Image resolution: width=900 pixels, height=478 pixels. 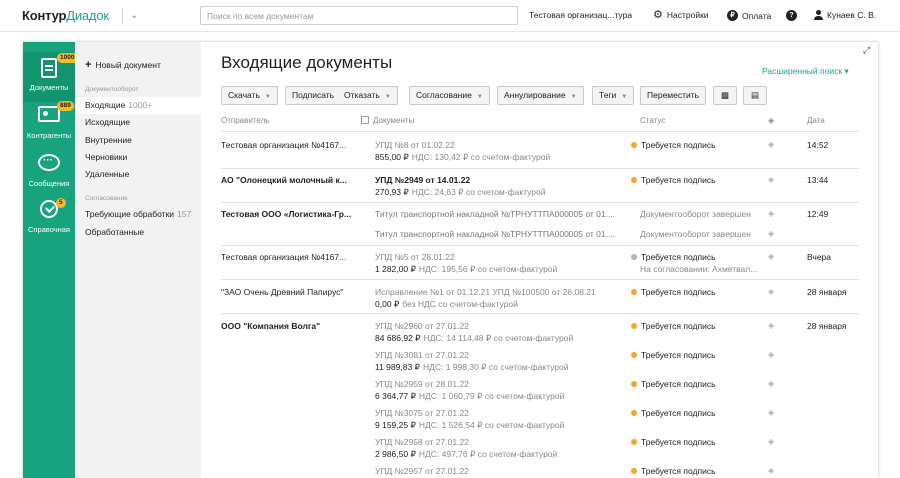 What do you see at coordinates (307, 62) in the screenshot?
I see `page-title: Входящие документы` at bounding box center [307, 62].